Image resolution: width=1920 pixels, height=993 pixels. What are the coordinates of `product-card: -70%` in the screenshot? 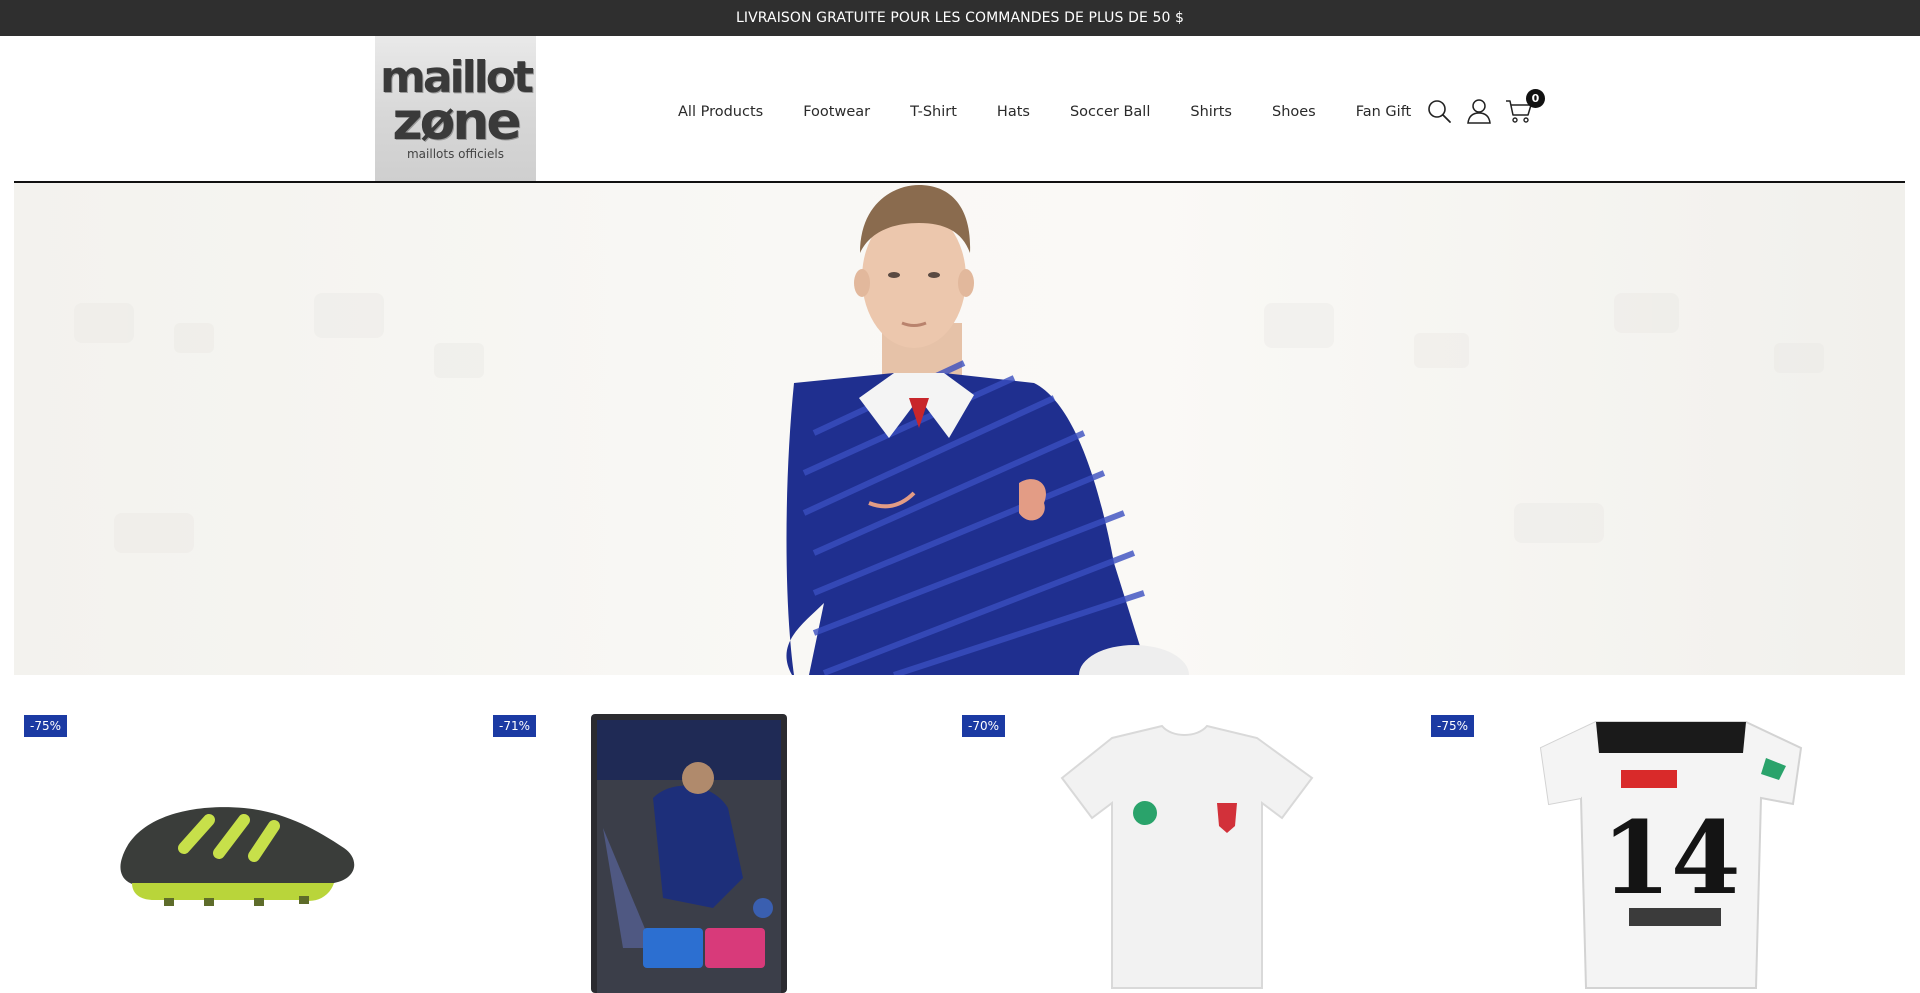 It's located at (1182, 850).